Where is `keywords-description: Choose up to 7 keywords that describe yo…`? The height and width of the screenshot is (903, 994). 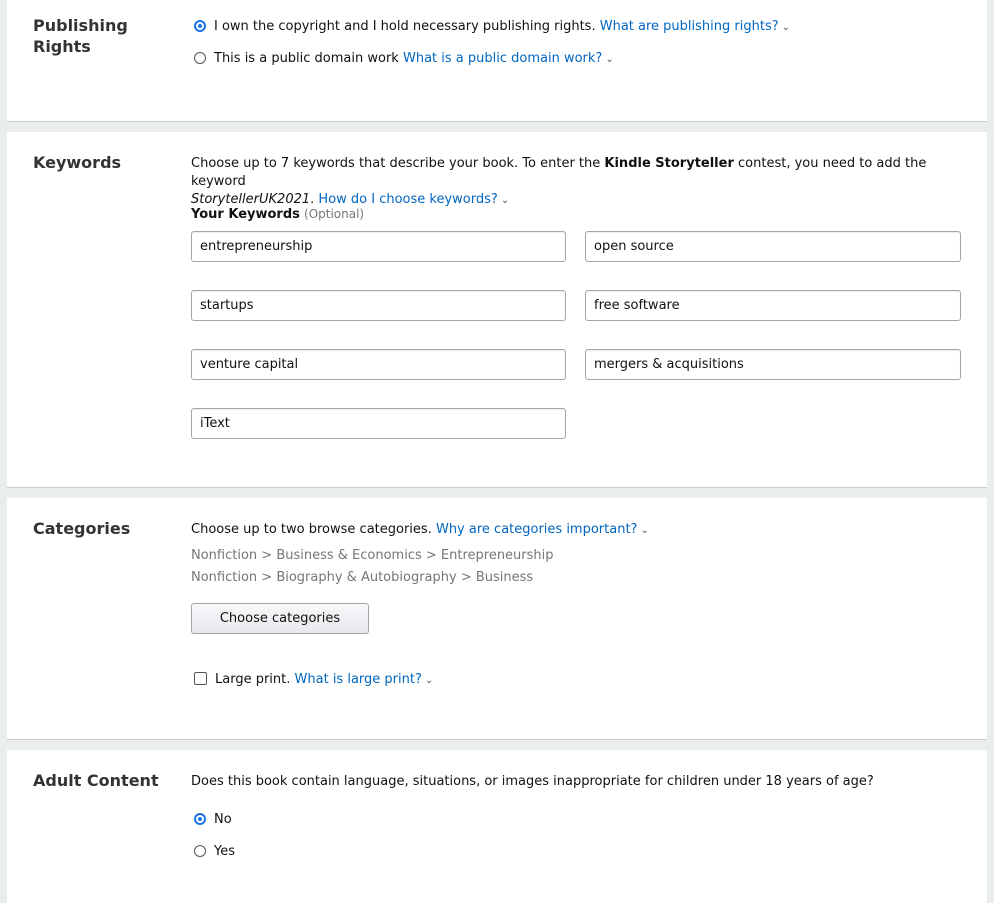 keywords-description: Choose up to 7 keywords that describe yo… is located at coordinates (559, 181).